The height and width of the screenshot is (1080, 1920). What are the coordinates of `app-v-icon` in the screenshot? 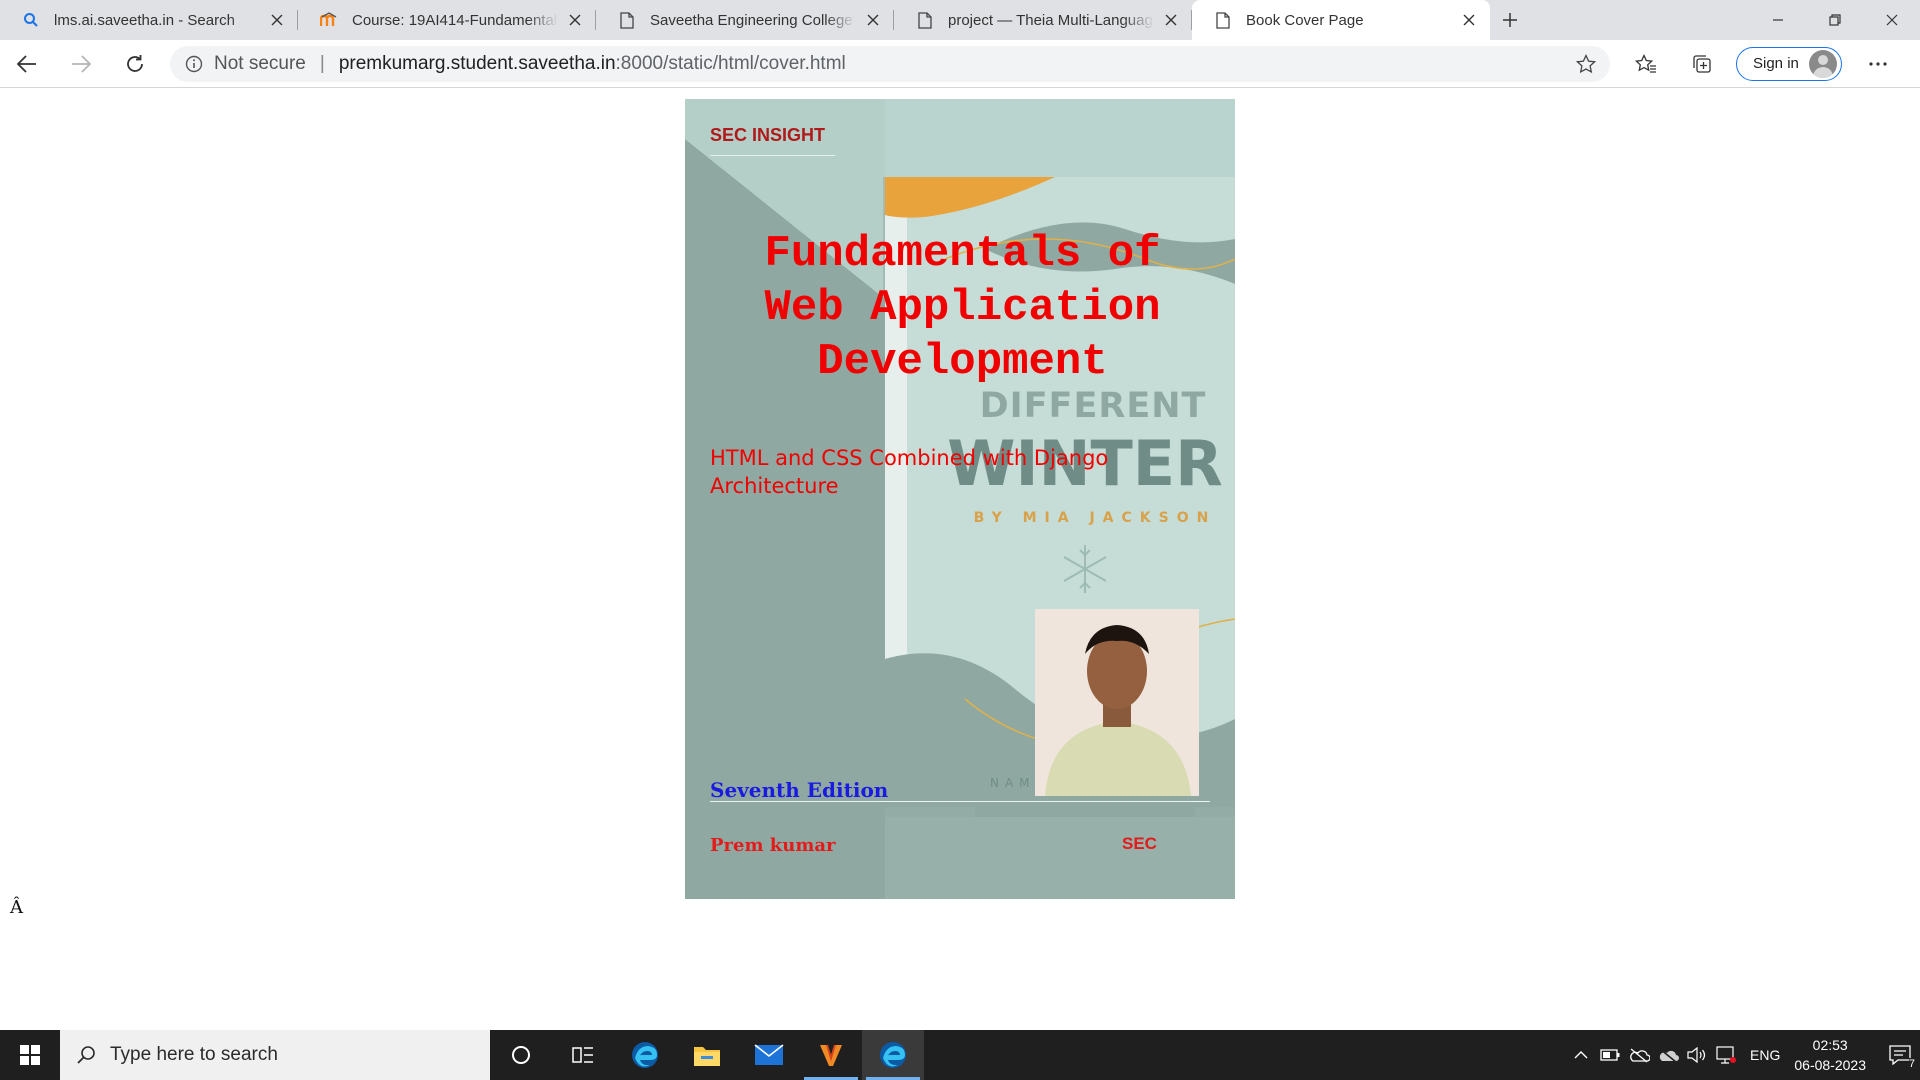 It's located at (831, 1055).